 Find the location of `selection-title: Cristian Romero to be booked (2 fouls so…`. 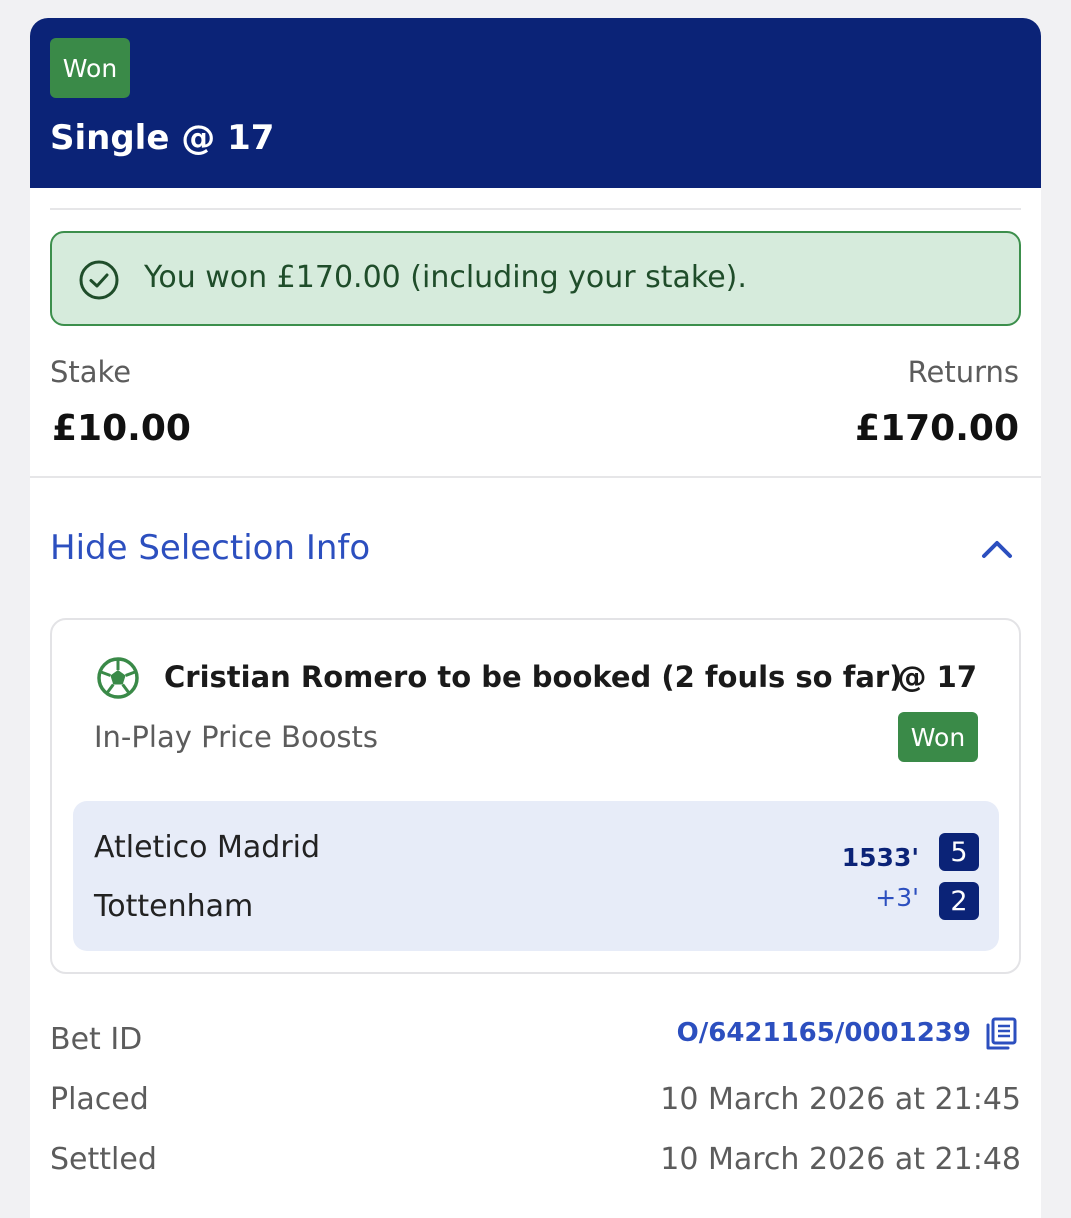

selection-title: Cristian Romero to be booked (2 fouls so… is located at coordinates (533, 677).